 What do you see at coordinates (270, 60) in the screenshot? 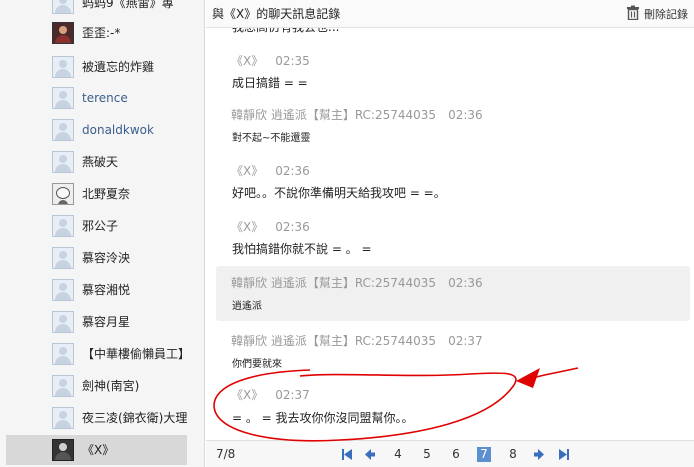
I see `message-header: 《X》 02:35` at bounding box center [270, 60].